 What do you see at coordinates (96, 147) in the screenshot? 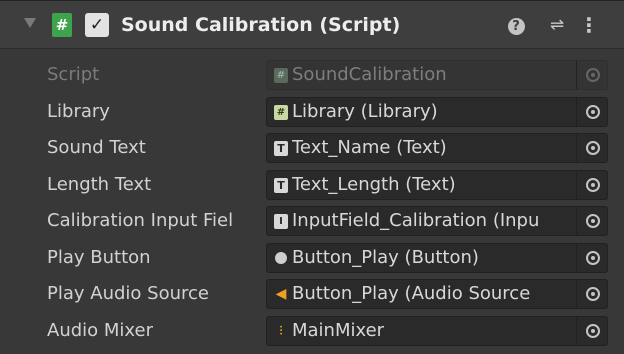
I see `property-label: Sound Text` at bounding box center [96, 147].